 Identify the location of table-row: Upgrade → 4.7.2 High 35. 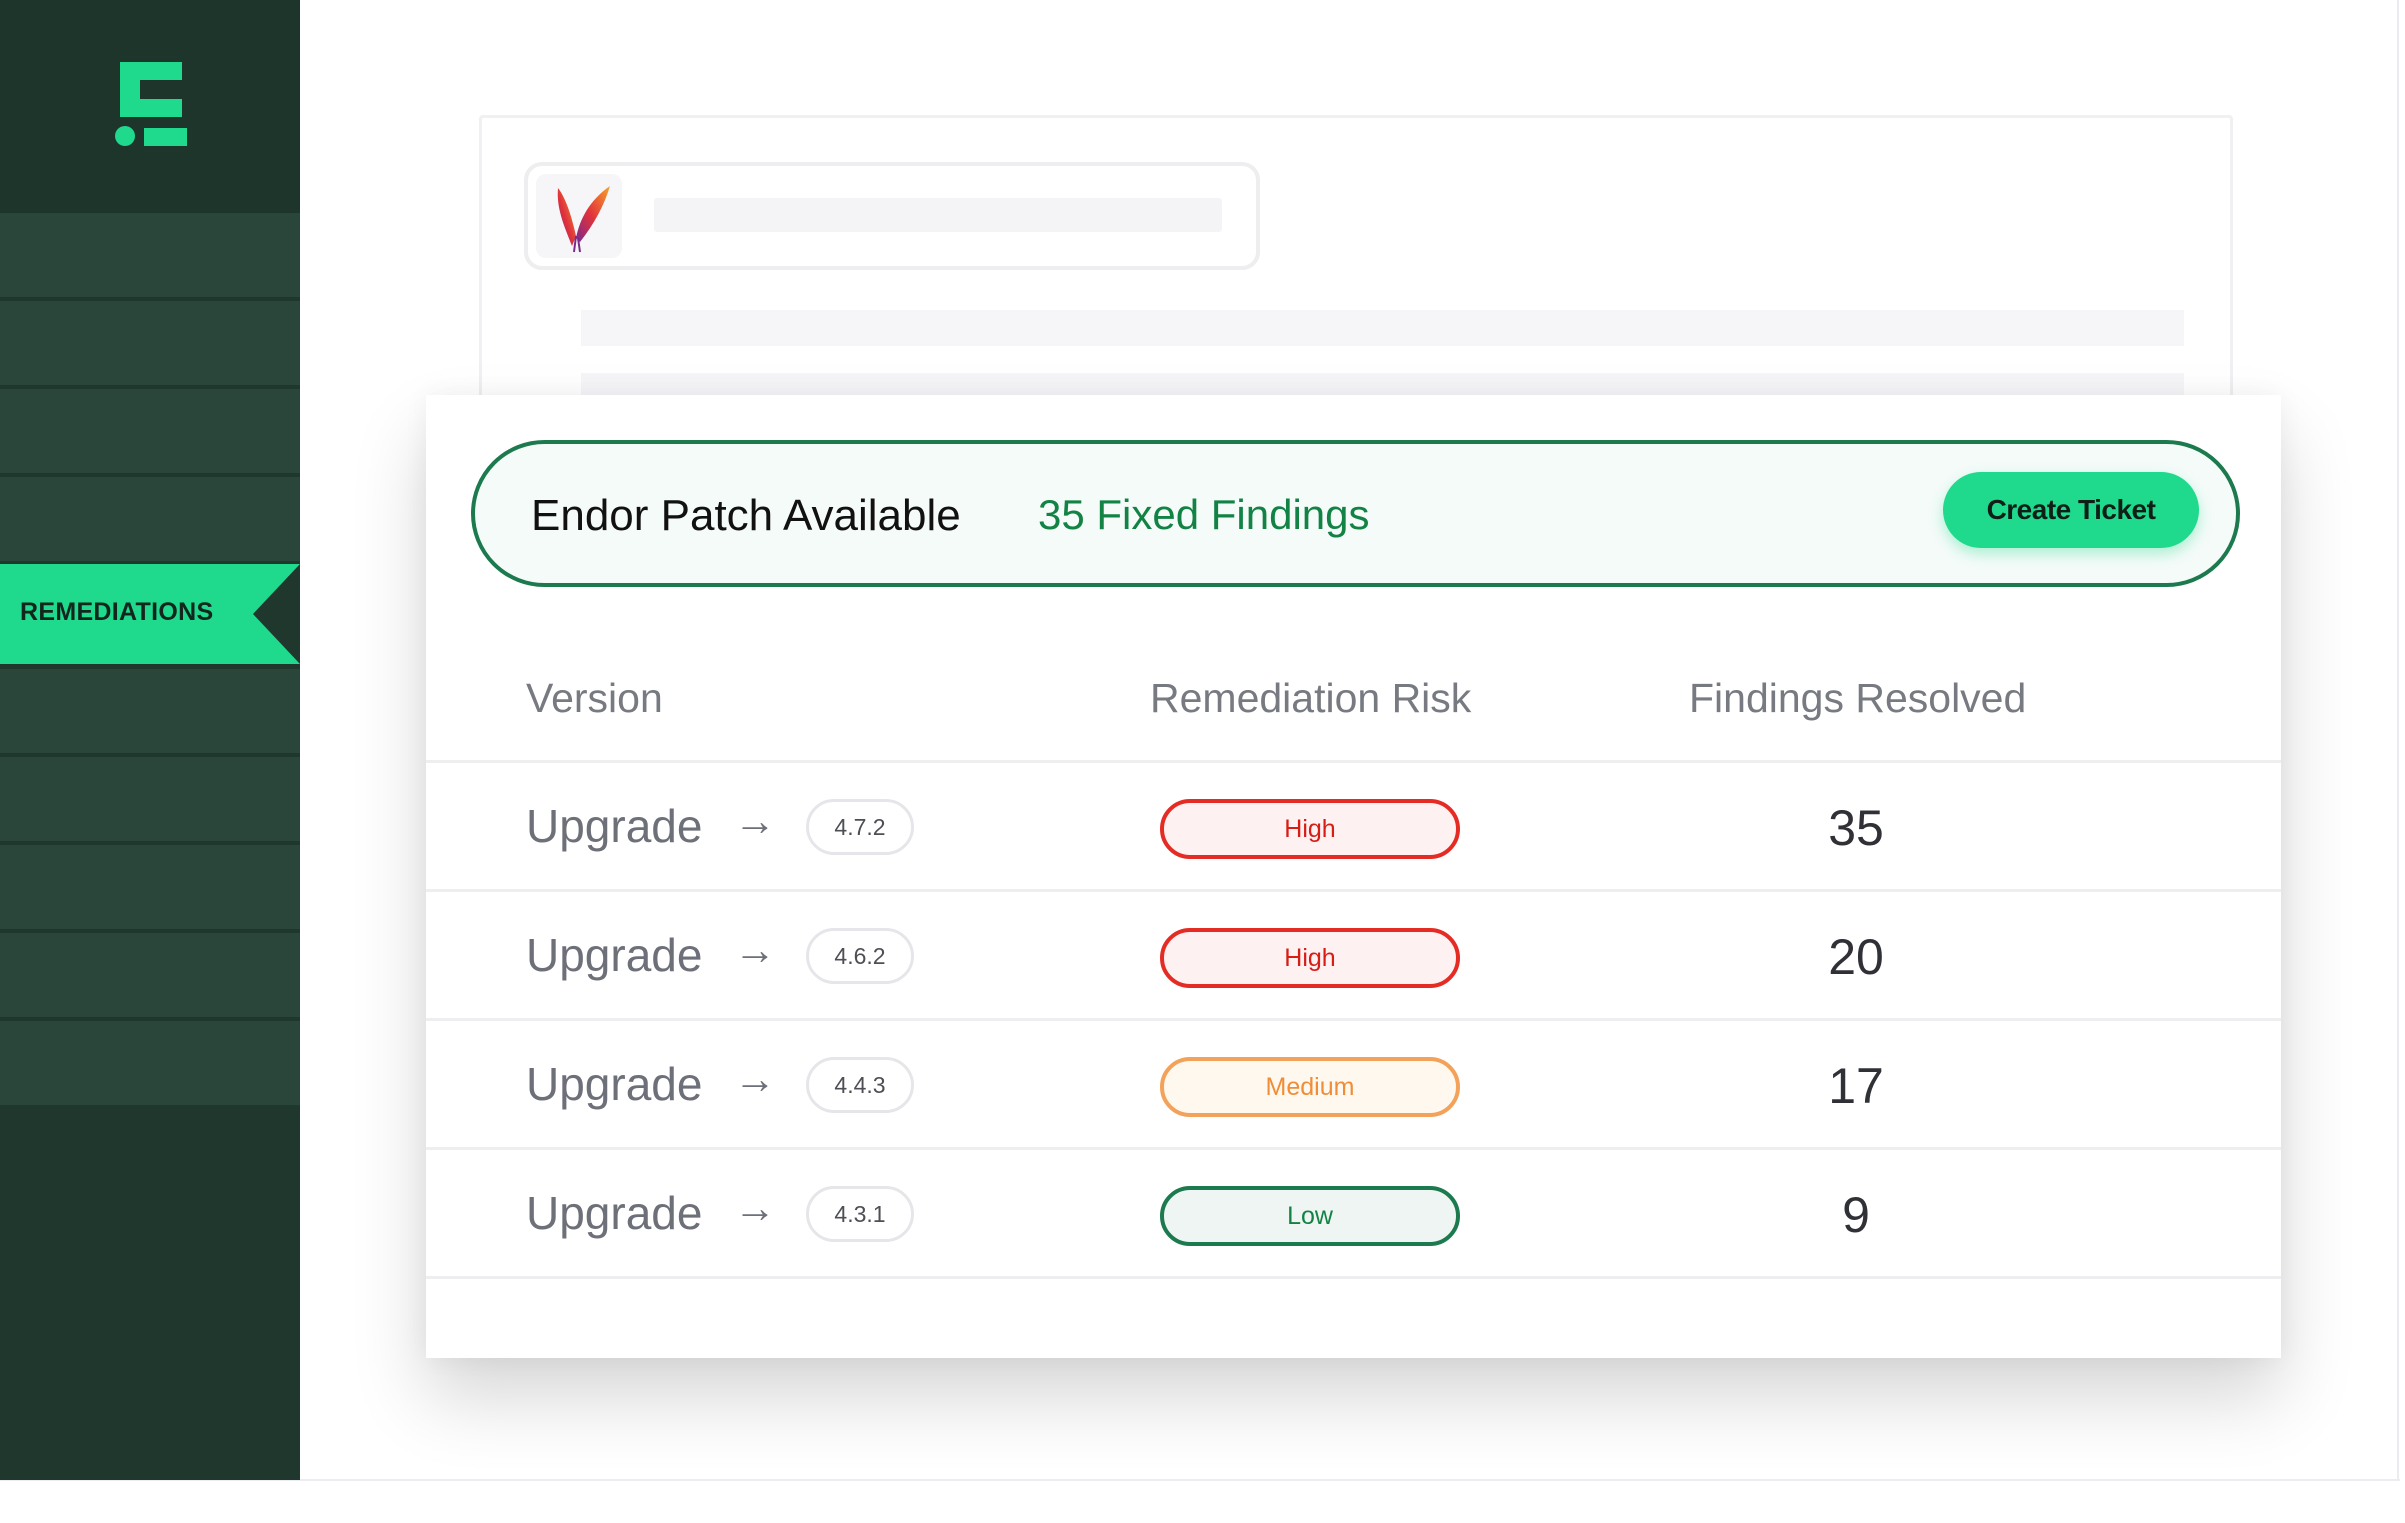
(1353, 826).